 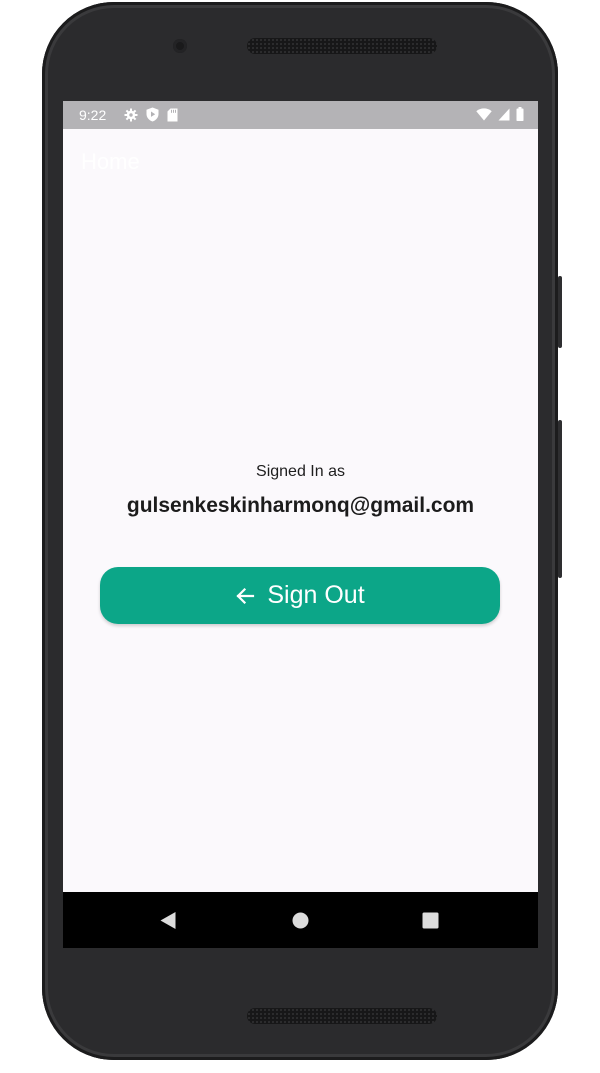 I want to click on bottom-speaker, so click(x=342, y=1016).